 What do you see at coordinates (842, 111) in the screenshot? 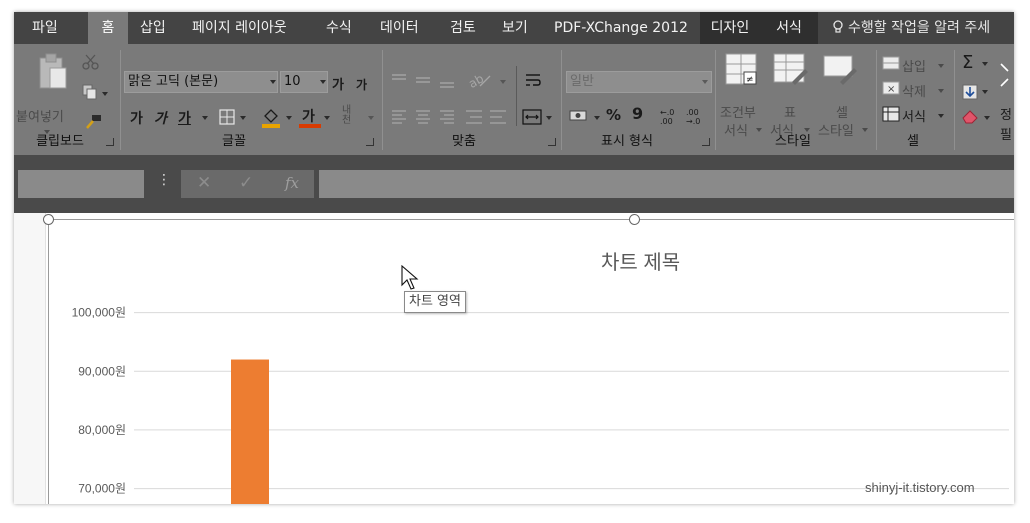
I see `cell-styles-label-1: 셀` at bounding box center [842, 111].